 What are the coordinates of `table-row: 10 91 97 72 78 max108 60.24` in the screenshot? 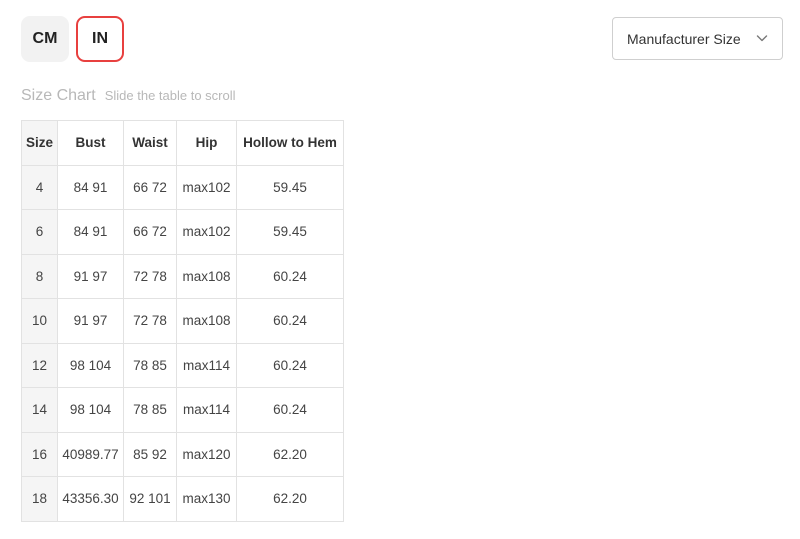 It's located at (182, 321).